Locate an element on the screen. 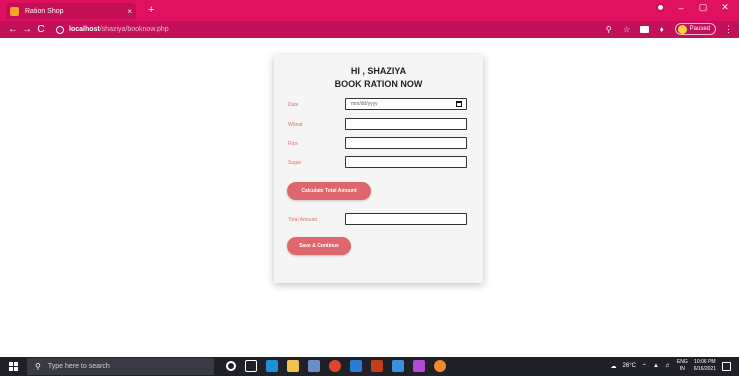 The width and height of the screenshot is (739, 376). wheat-label: Wheat is located at coordinates (295, 125).